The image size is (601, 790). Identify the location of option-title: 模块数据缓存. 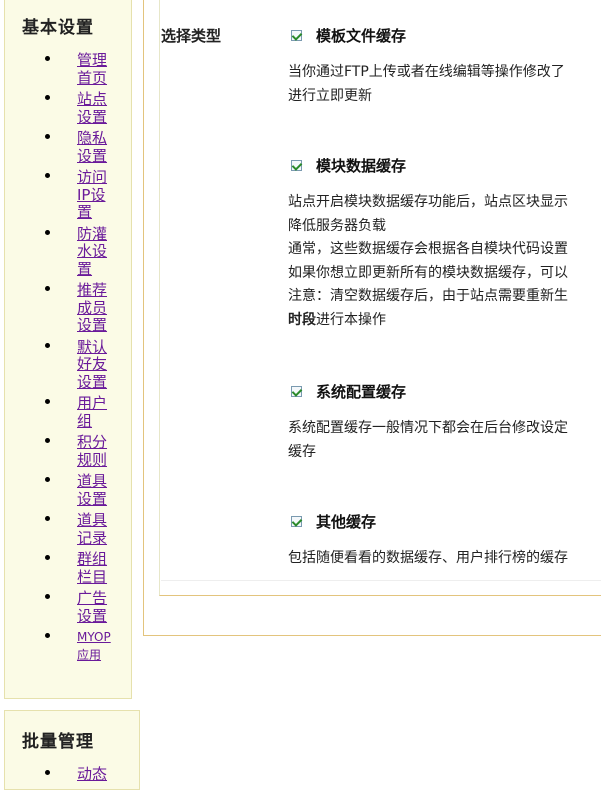
(361, 166).